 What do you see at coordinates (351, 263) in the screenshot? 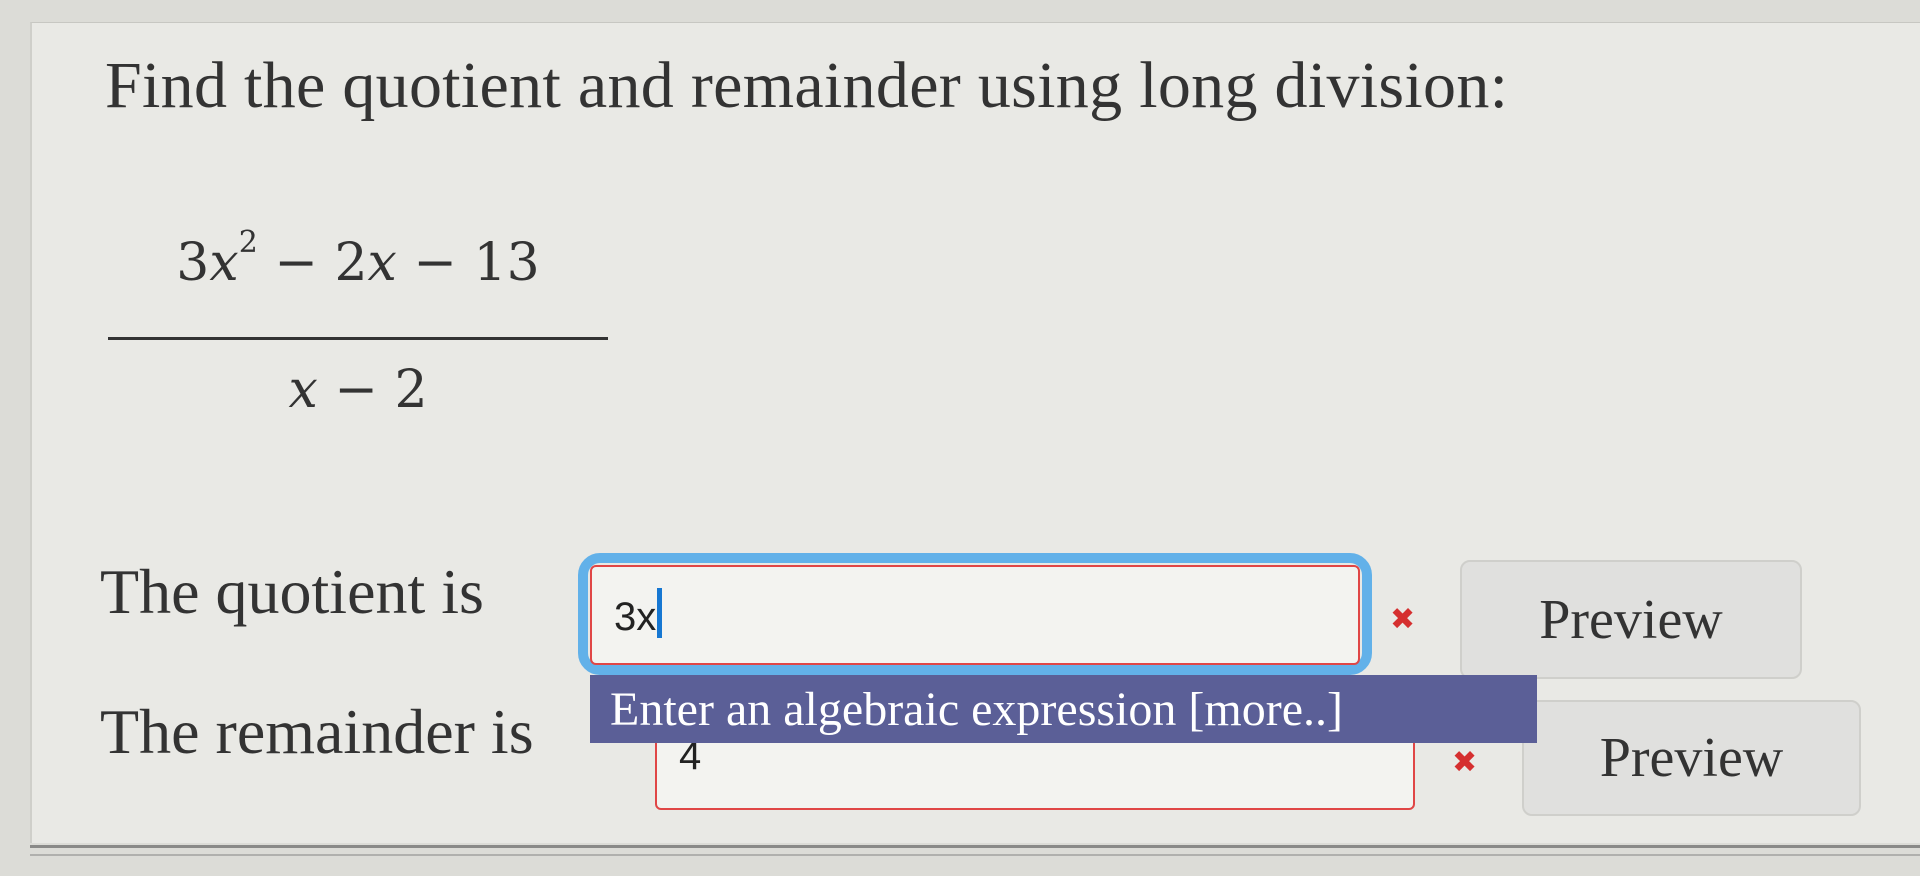
I see `numerator-coef2: 2` at bounding box center [351, 263].